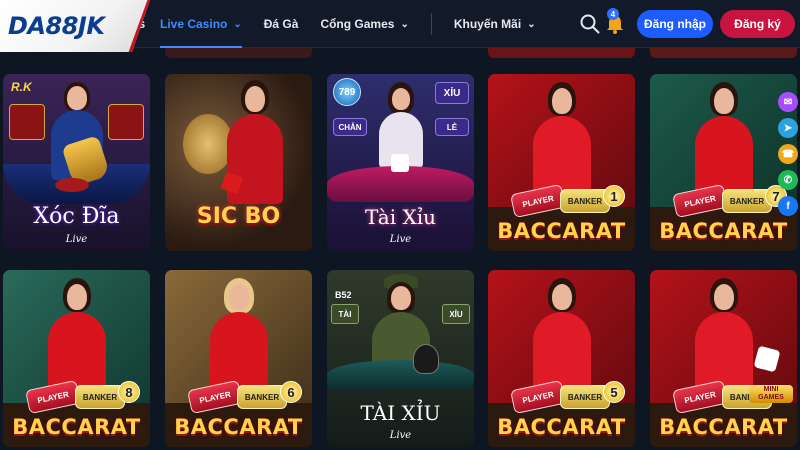 This screenshot has height=450, width=800. What do you see at coordinates (238, 216) in the screenshot?
I see `game-title: SIC BO` at bounding box center [238, 216].